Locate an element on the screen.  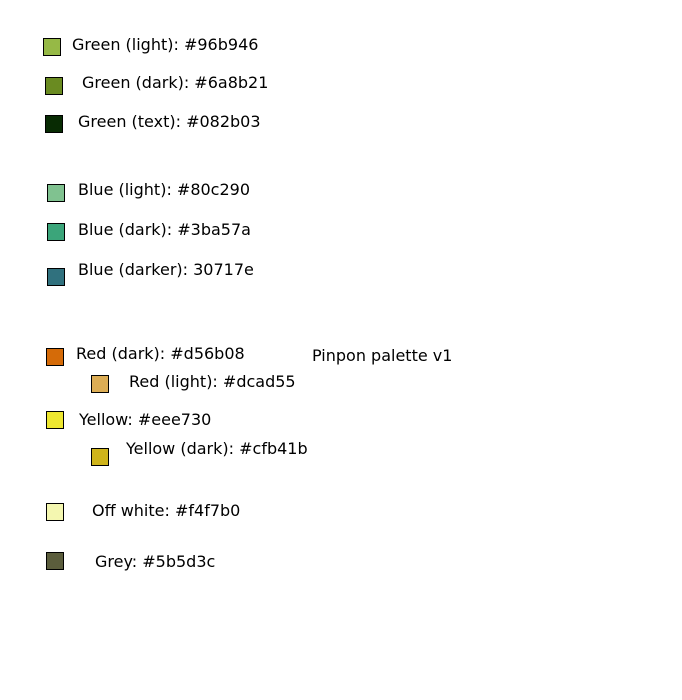
label-green-light: Green (light): #96b946 is located at coordinates (165, 44).